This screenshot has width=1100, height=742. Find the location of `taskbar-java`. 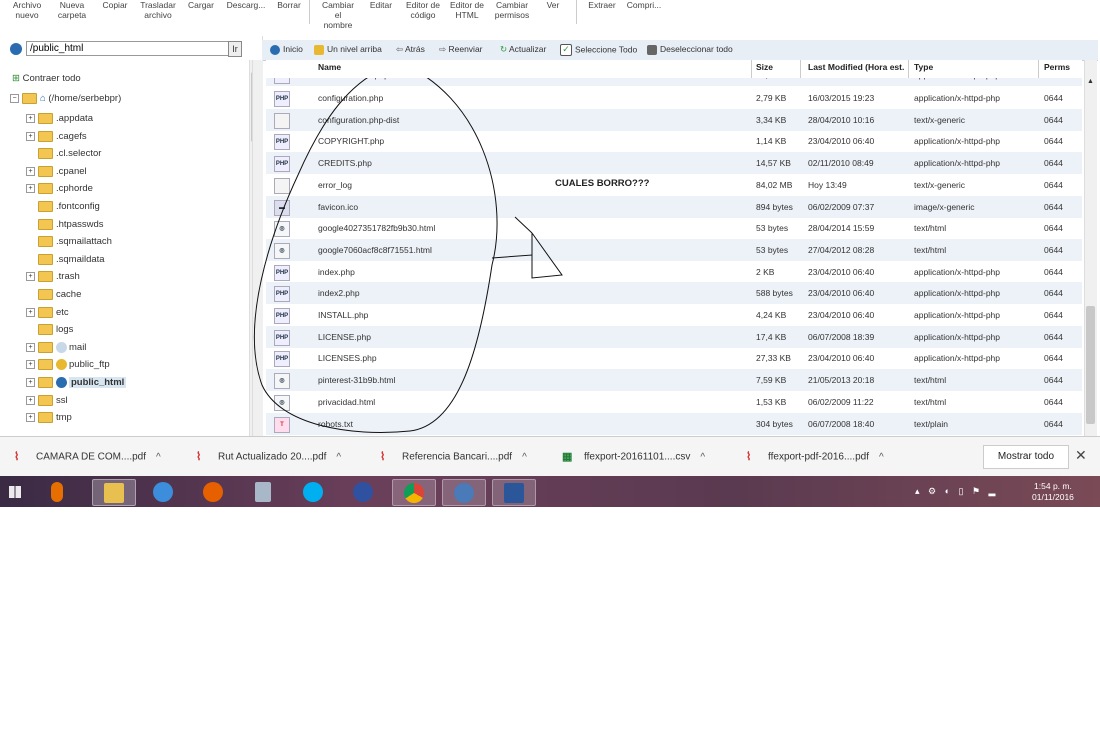

taskbar-java is located at coordinates (57, 491).